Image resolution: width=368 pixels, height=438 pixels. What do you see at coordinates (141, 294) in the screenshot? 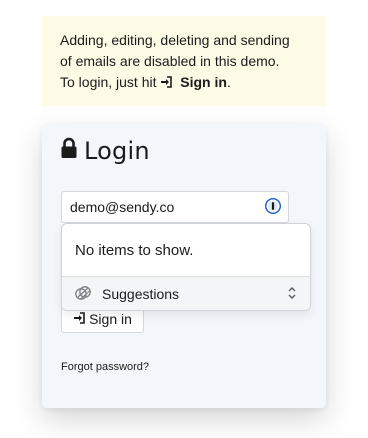
I see `suggestions-label: Suggestions` at bounding box center [141, 294].